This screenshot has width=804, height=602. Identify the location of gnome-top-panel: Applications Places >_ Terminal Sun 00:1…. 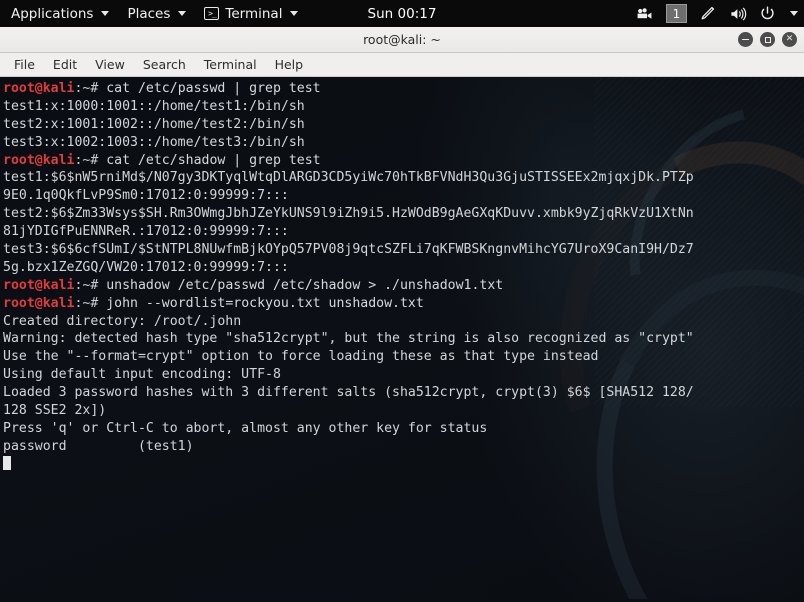
(402, 13).